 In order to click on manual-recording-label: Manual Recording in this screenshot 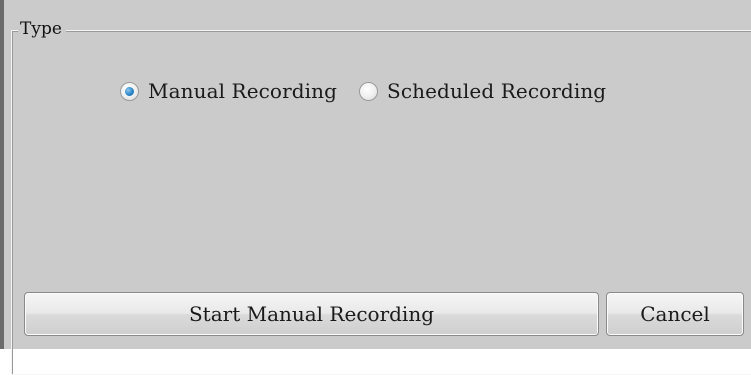, I will do `click(243, 91)`.